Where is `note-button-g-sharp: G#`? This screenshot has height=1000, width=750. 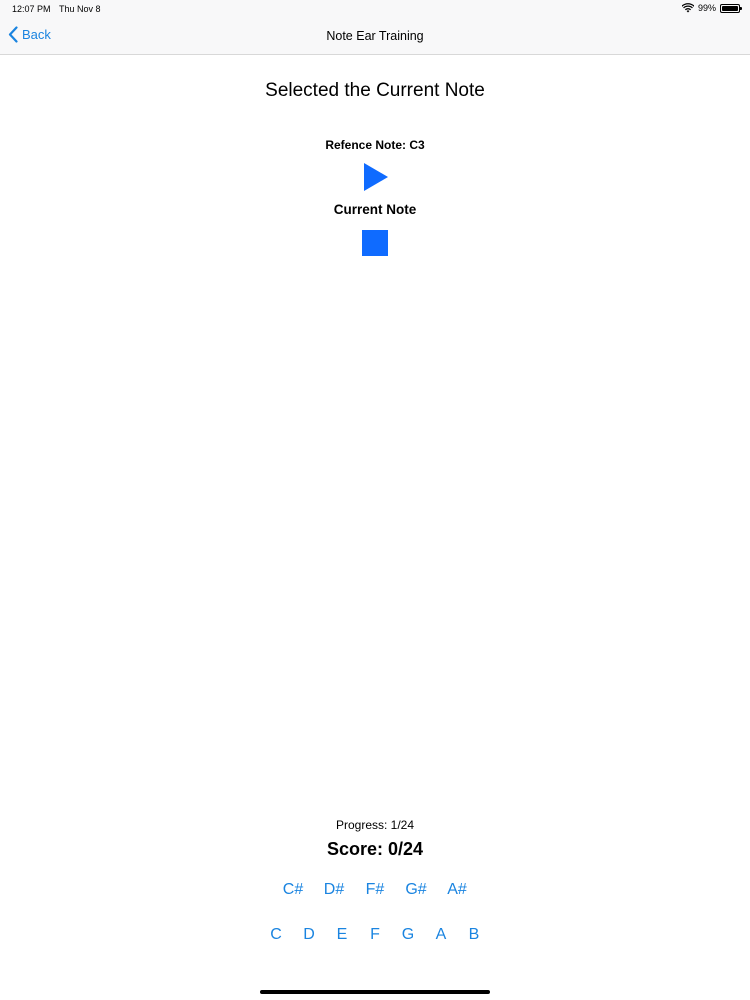 note-button-g-sharp: G# is located at coordinates (416, 890).